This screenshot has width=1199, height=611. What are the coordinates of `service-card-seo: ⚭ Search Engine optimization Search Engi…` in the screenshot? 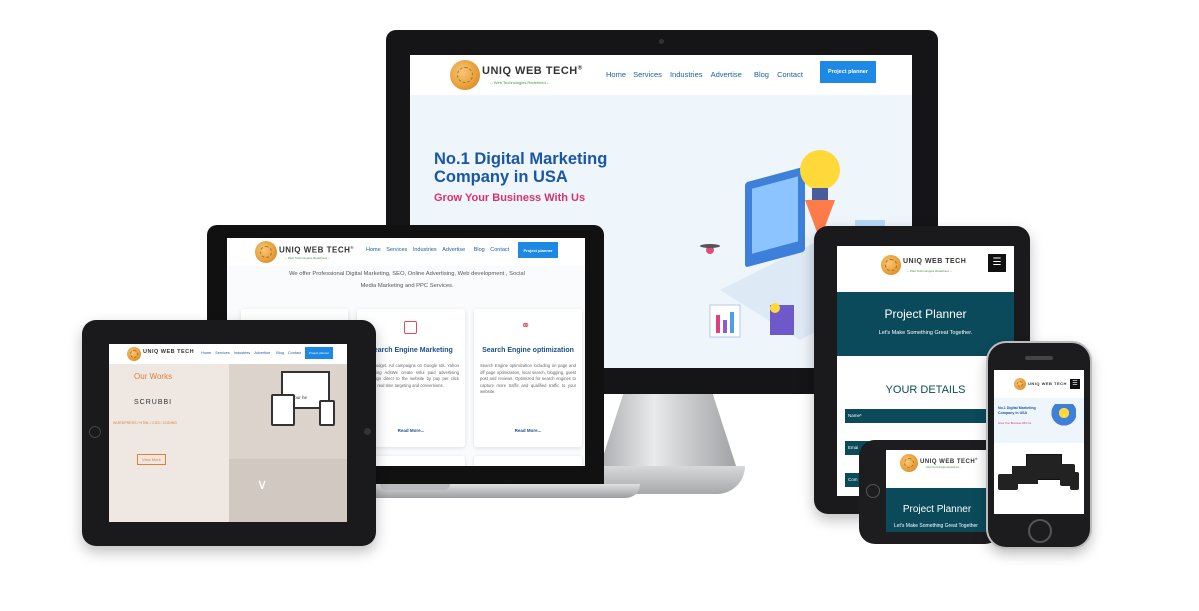 It's located at (528, 378).